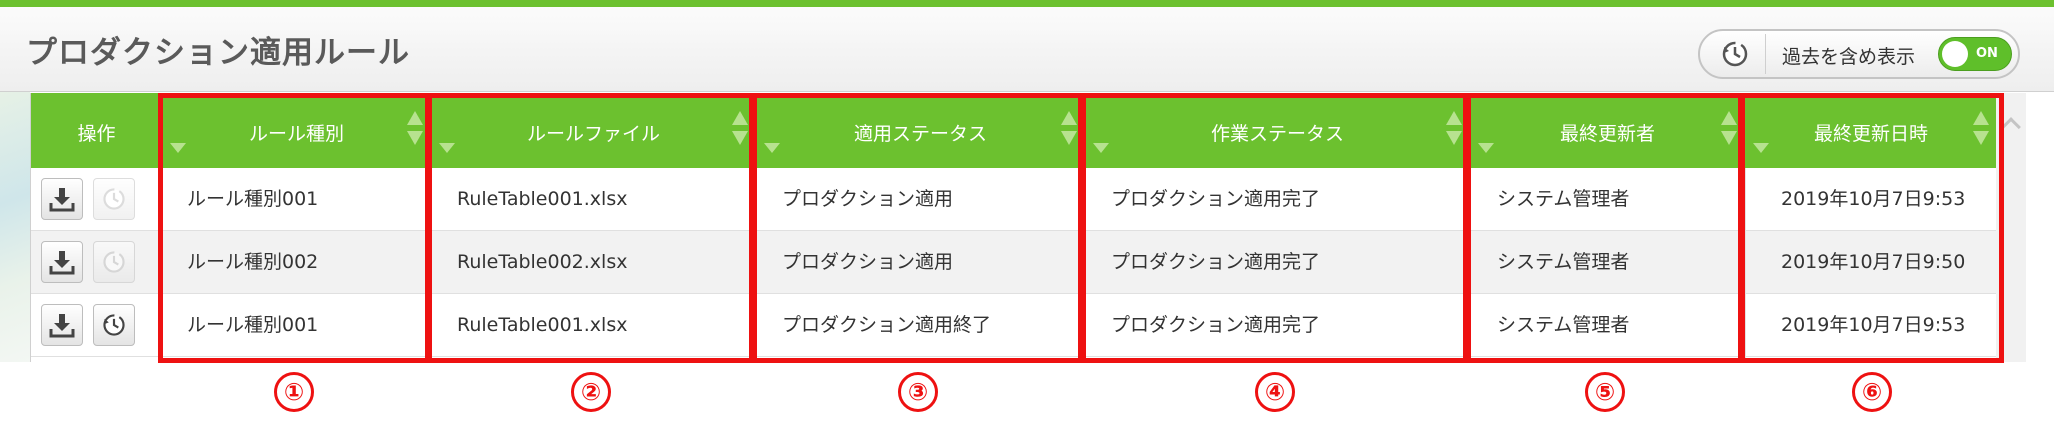  I want to click on side-decoration, so click(15, 227).